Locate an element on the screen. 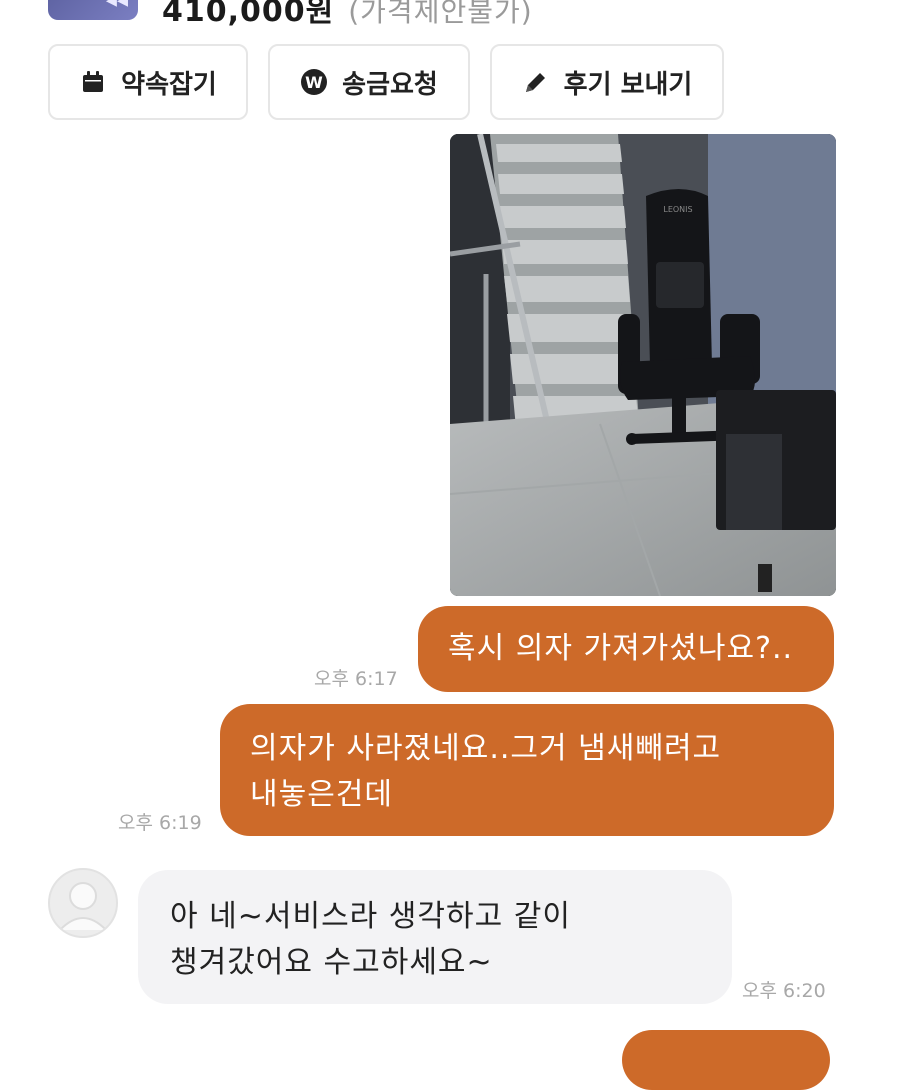 This screenshot has width=900, height=1090. user-placeholder-icon is located at coordinates (83, 906).